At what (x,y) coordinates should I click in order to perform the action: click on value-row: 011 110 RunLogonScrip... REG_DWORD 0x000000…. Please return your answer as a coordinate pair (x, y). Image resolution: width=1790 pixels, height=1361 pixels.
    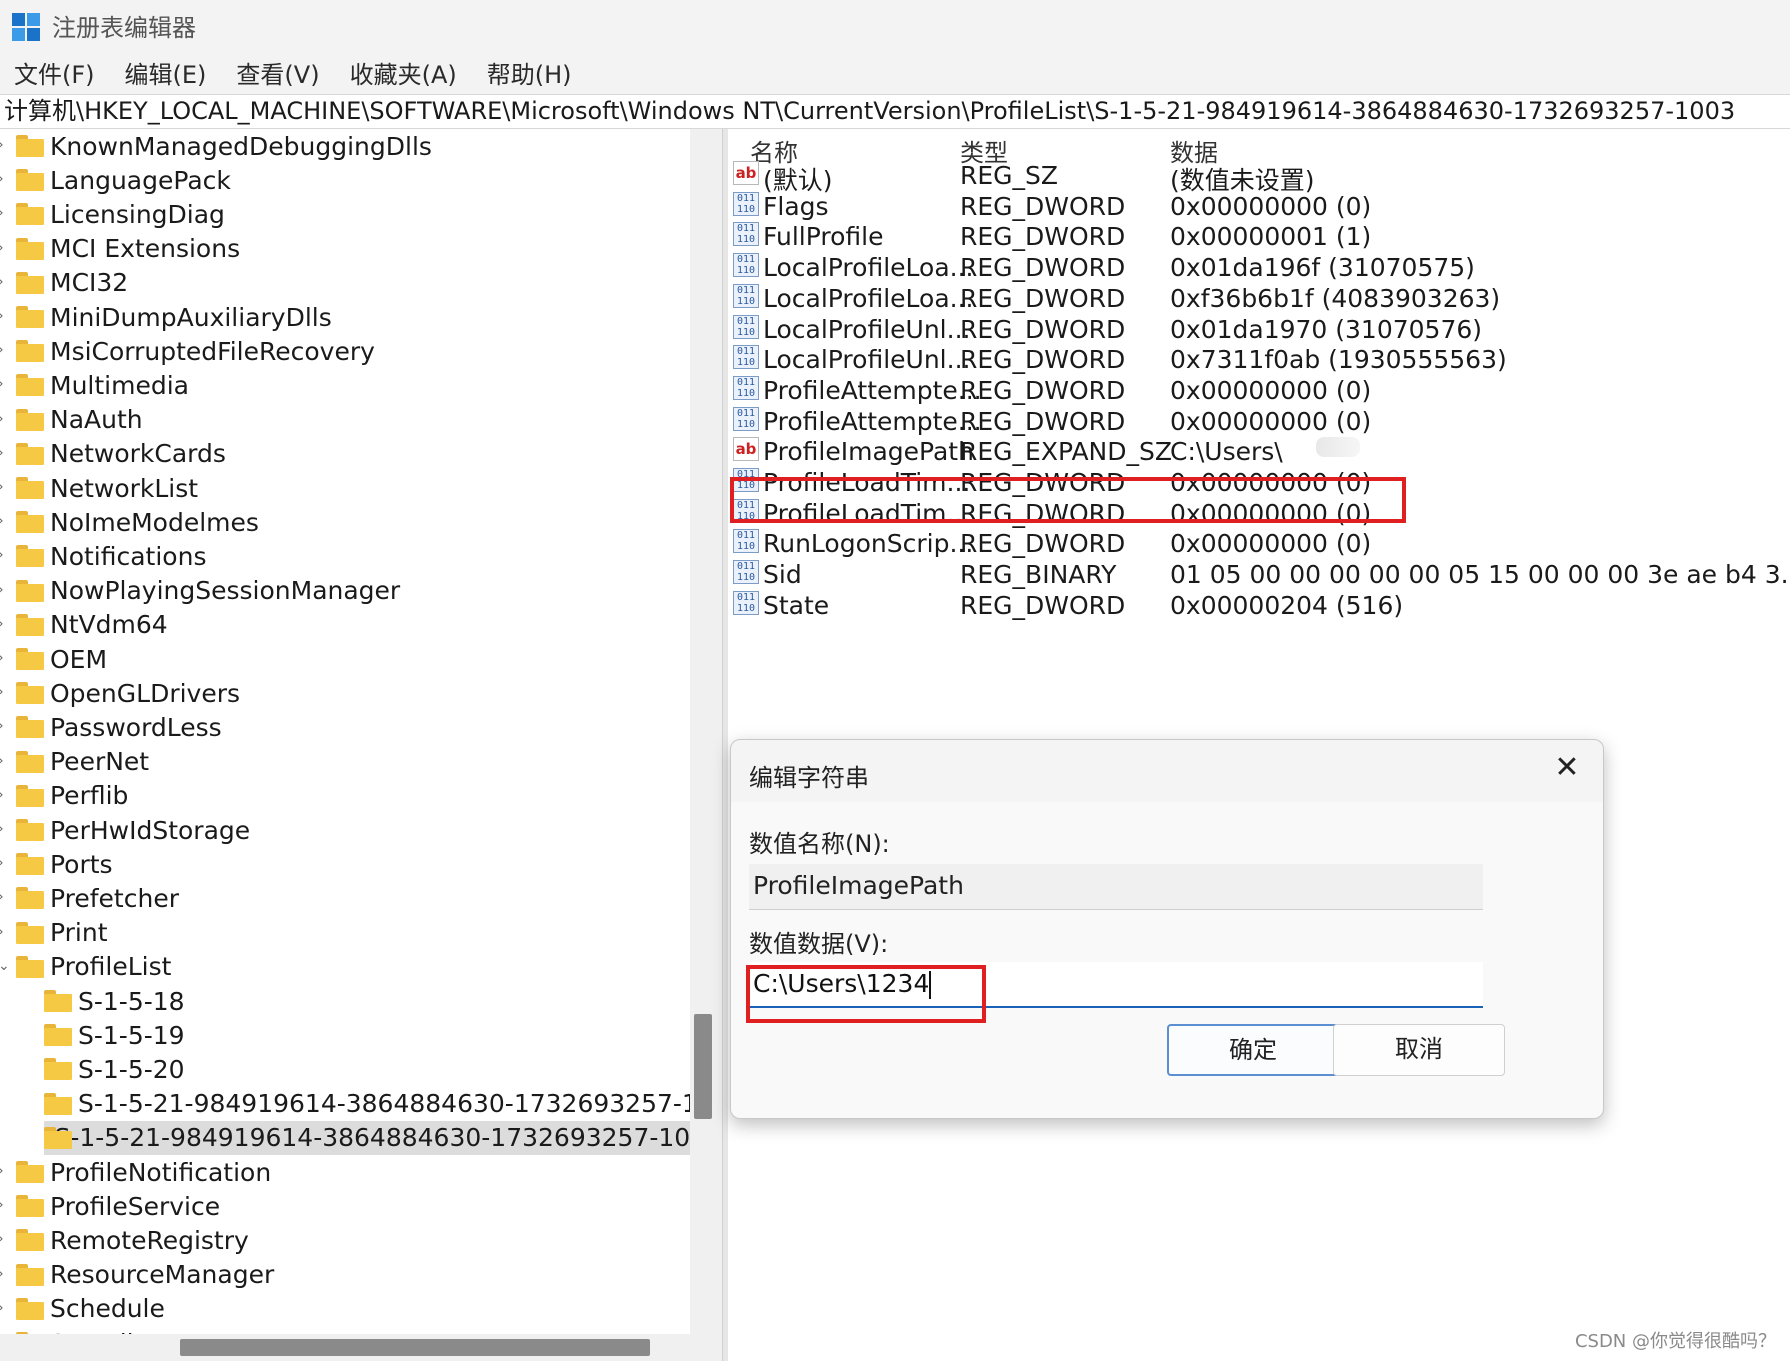
    Looking at the image, I should click on (1259, 544).